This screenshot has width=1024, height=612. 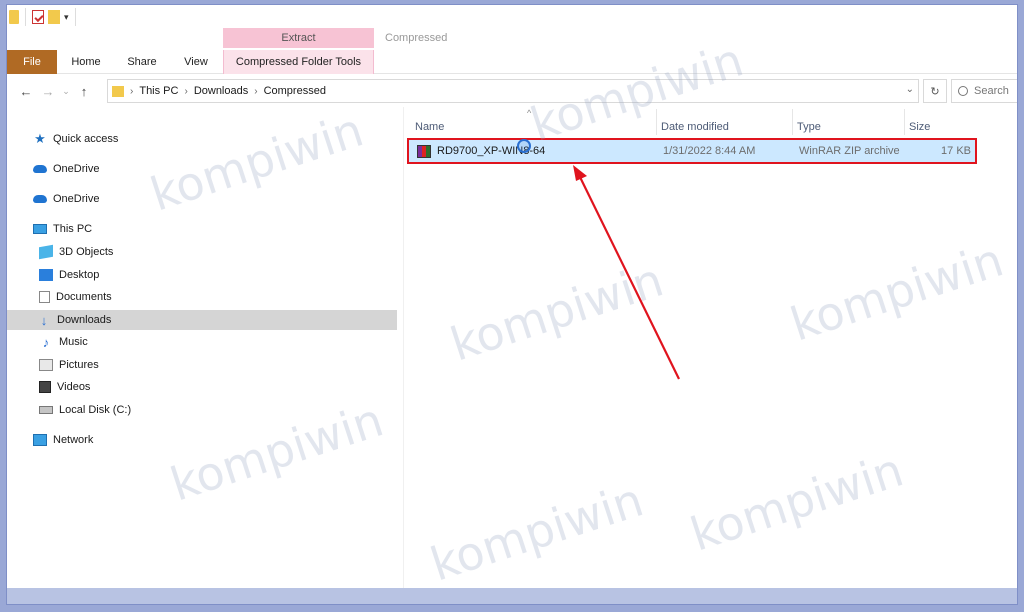 What do you see at coordinates (66, 17) in the screenshot?
I see `customize-toolbar-icon: ▾` at bounding box center [66, 17].